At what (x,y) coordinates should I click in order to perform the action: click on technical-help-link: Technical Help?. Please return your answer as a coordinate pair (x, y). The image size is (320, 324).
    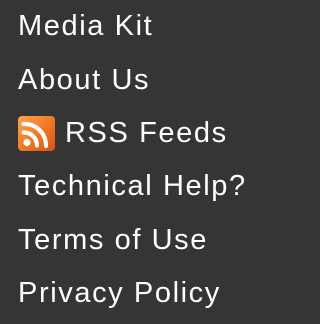
    Looking at the image, I should click on (132, 186).